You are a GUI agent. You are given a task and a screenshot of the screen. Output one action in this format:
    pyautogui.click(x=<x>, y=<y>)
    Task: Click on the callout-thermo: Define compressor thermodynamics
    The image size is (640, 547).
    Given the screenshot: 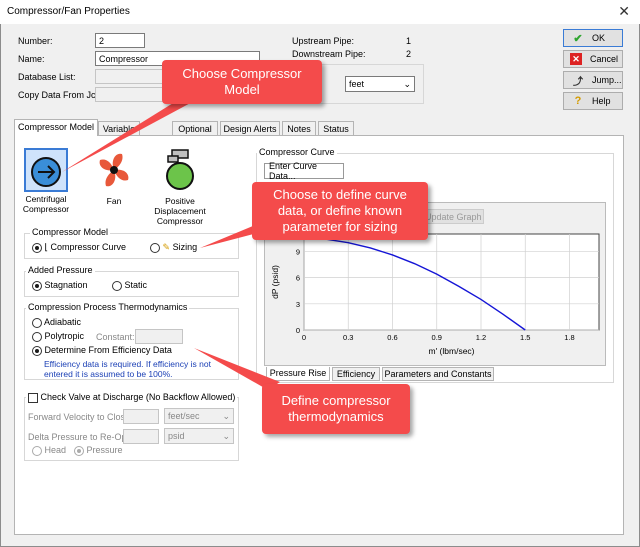 What is the action you would take?
    pyautogui.click(x=336, y=409)
    